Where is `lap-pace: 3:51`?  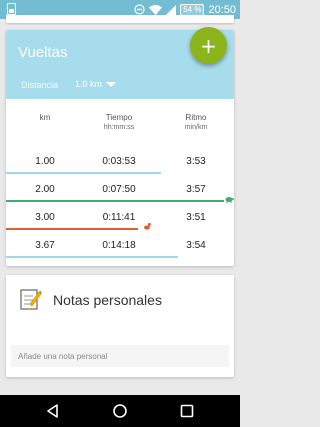
lap-pace: 3:51 is located at coordinates (196, 217).